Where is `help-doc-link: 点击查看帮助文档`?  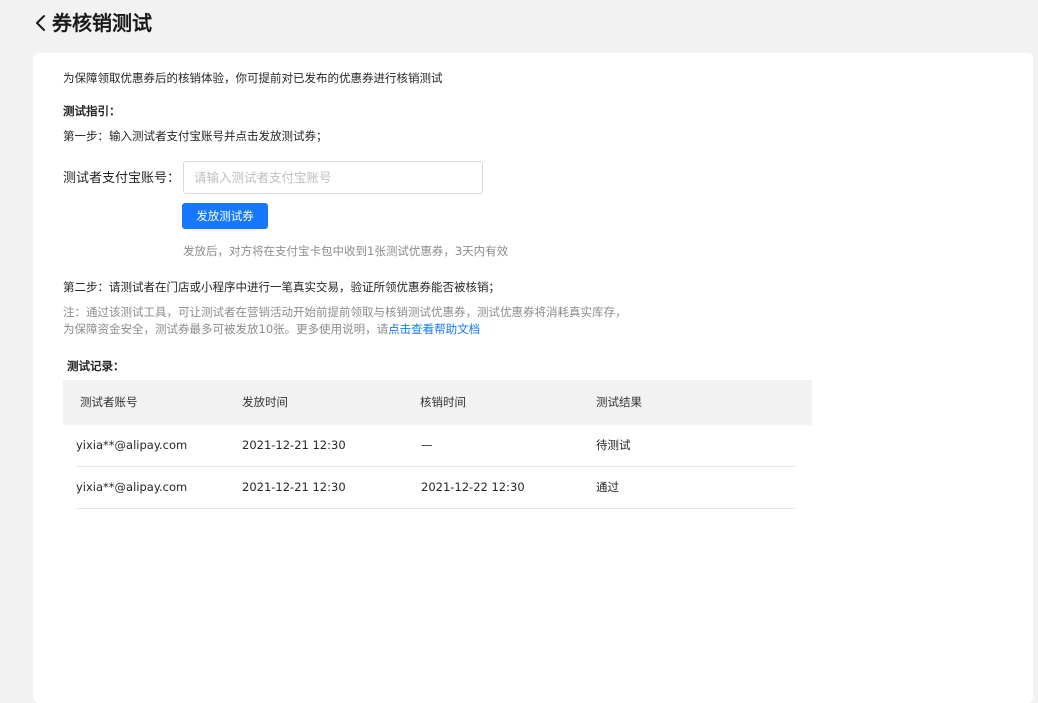
help-doc-link: 点击查看帮助文档 is located at coordinates (434, 329).